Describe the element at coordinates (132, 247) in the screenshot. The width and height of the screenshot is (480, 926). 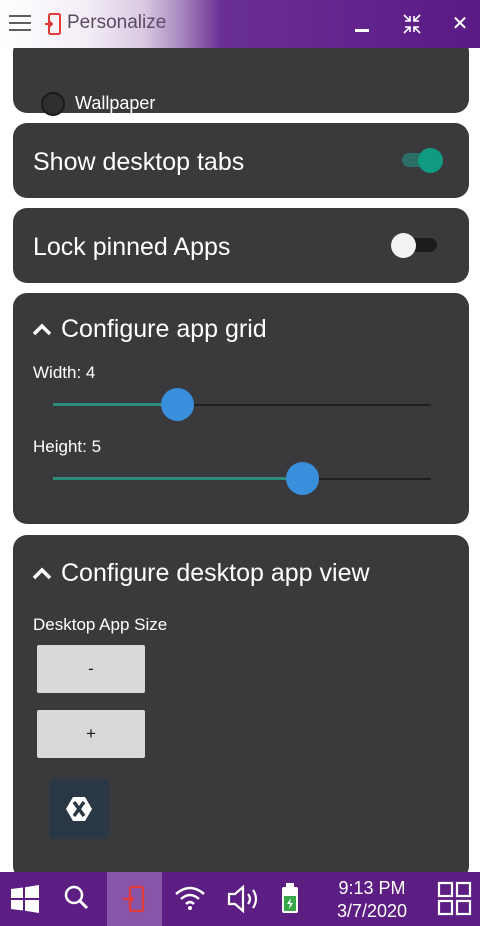
I see `lock-pinned-apps-label: Lock pinned Apps` at that location.